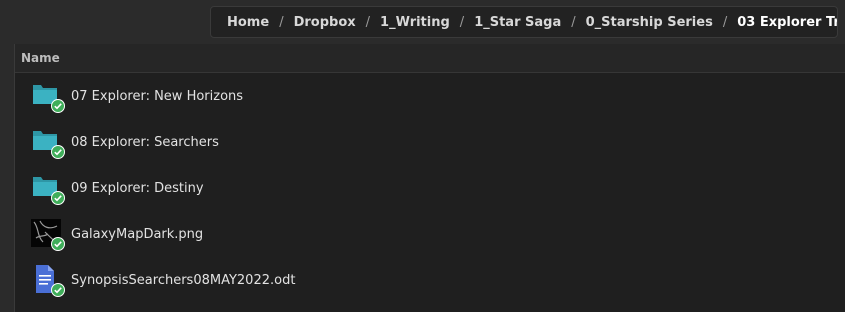 Image resolution: width=845 pixels, height=312 pixels. Describe the element at coordinates (649, 22) in the screenshot. I see `breadcrumb-0-starship-series: 0_Starship Series` at that location.